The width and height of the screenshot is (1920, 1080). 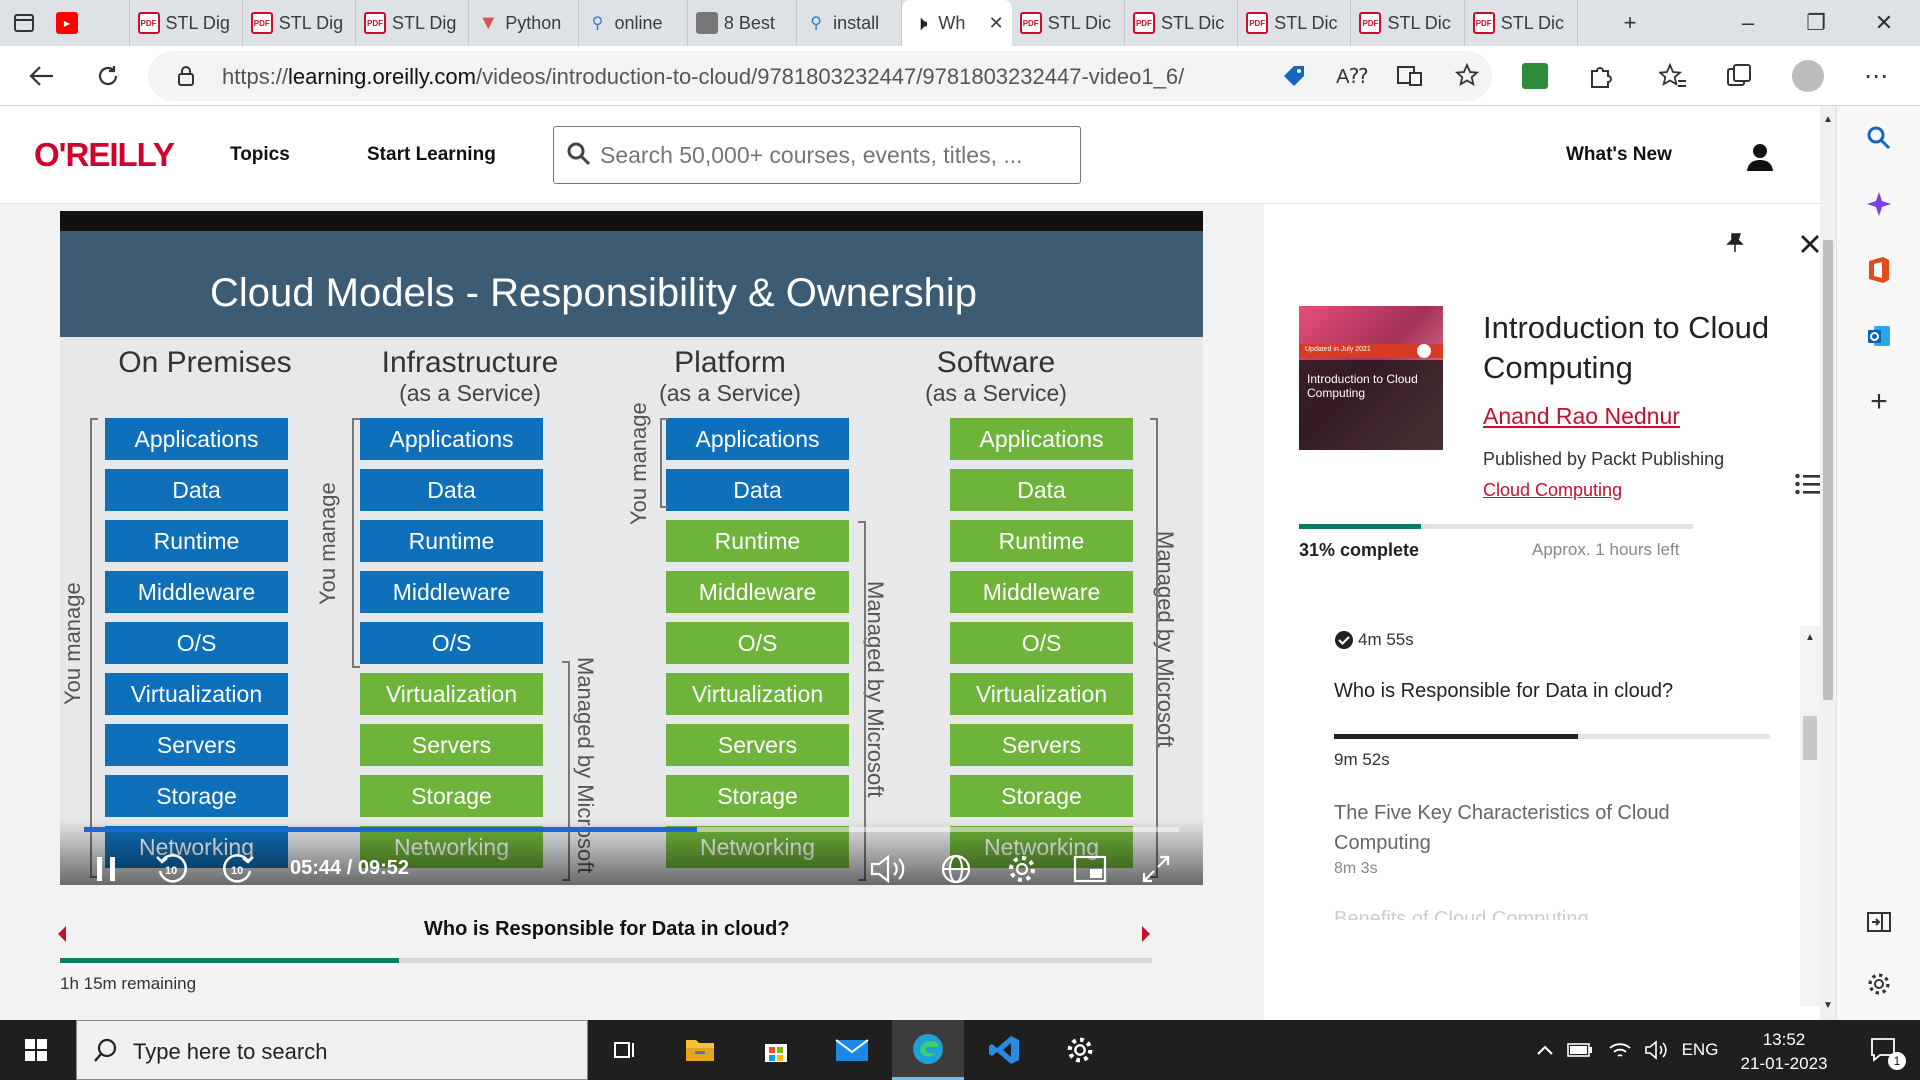 What do you see at coordinates (1004, 1050) in the screenshot?
I see `vscode-button` at bounding box center [1004, 1050].